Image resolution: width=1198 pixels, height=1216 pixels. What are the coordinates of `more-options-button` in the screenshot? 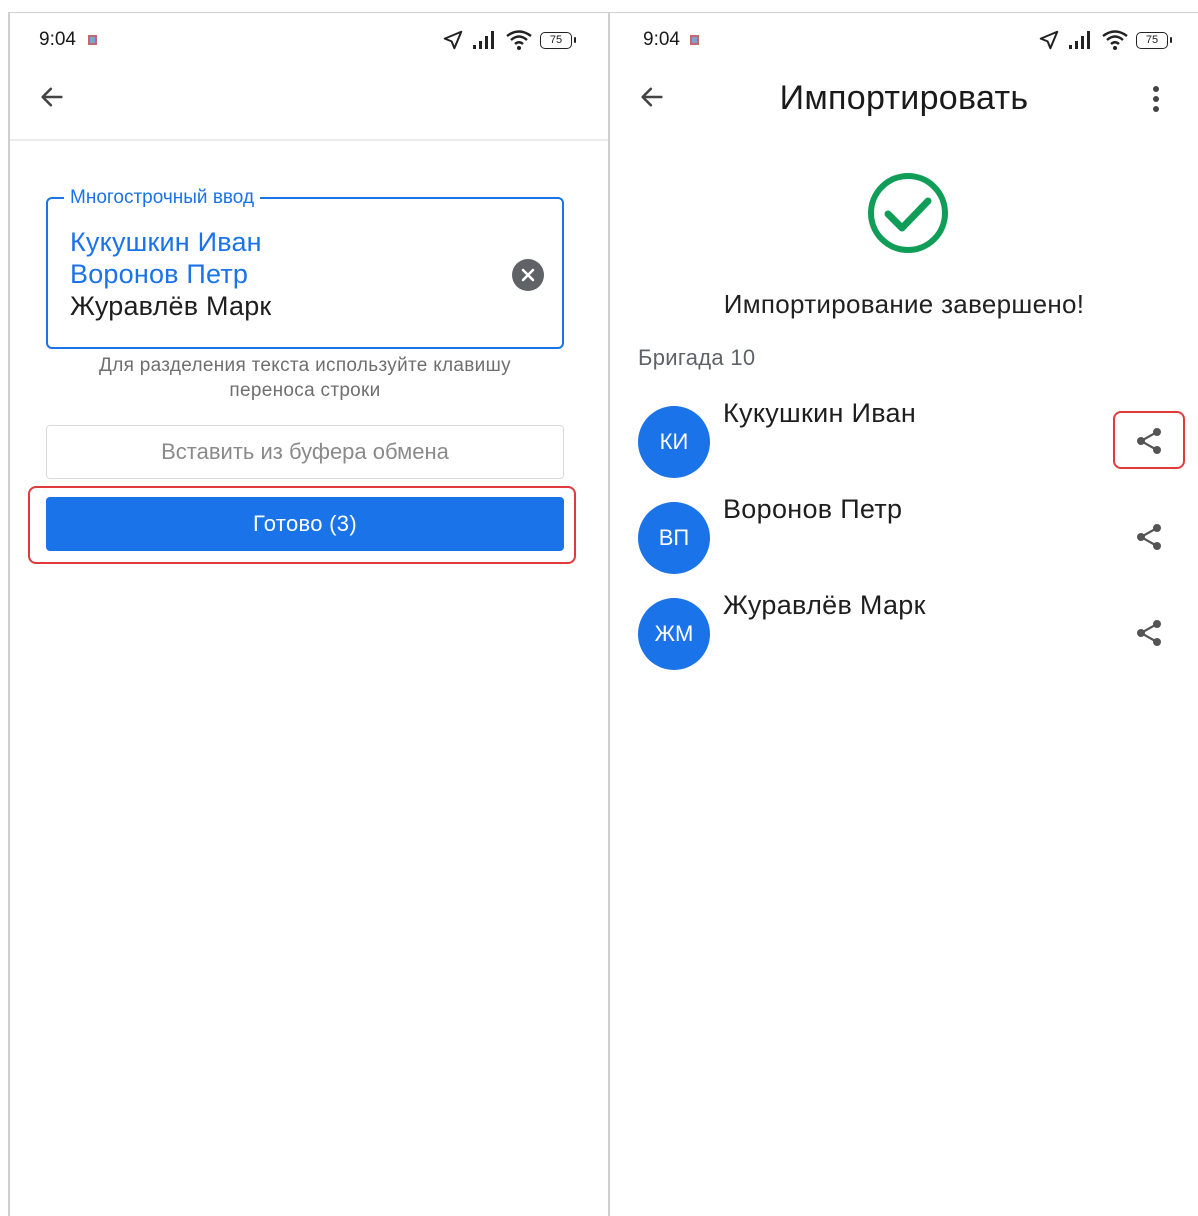 It's located at (1156, 99).